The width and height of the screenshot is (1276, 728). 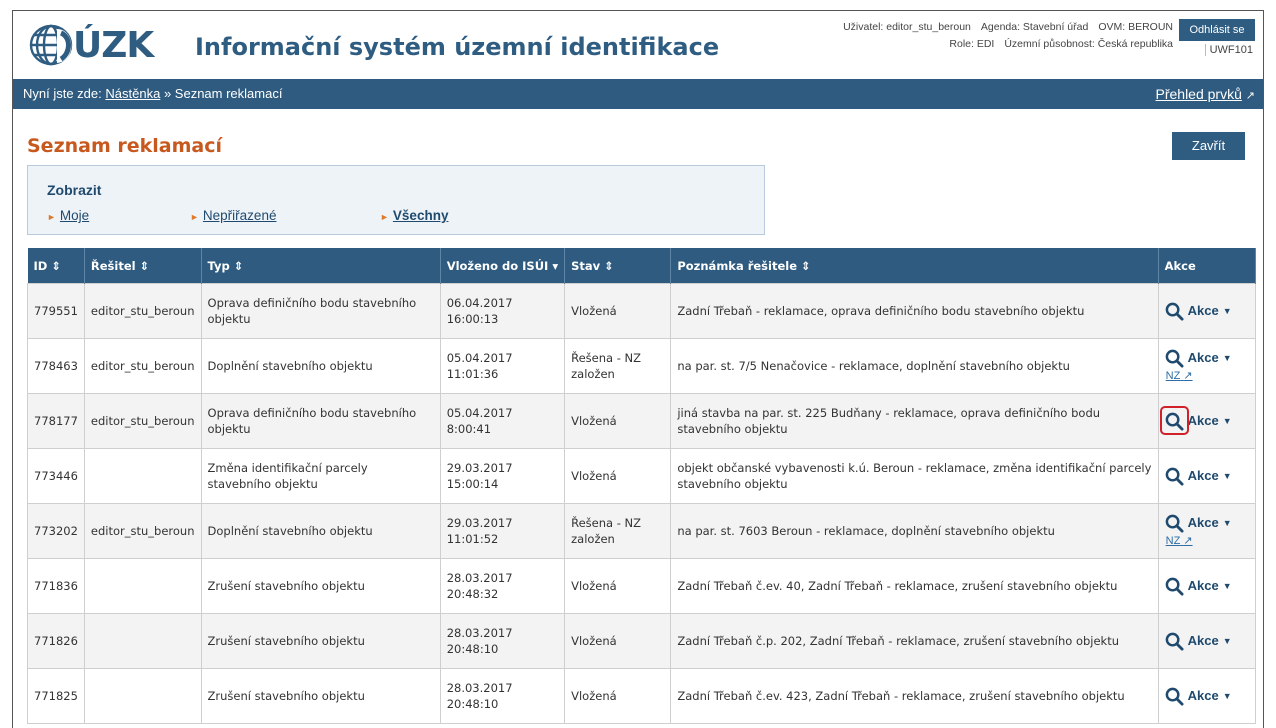 I want to click on cell-vlozeno: 06.04.2017 16:00:13, so click(x=502, y=311).